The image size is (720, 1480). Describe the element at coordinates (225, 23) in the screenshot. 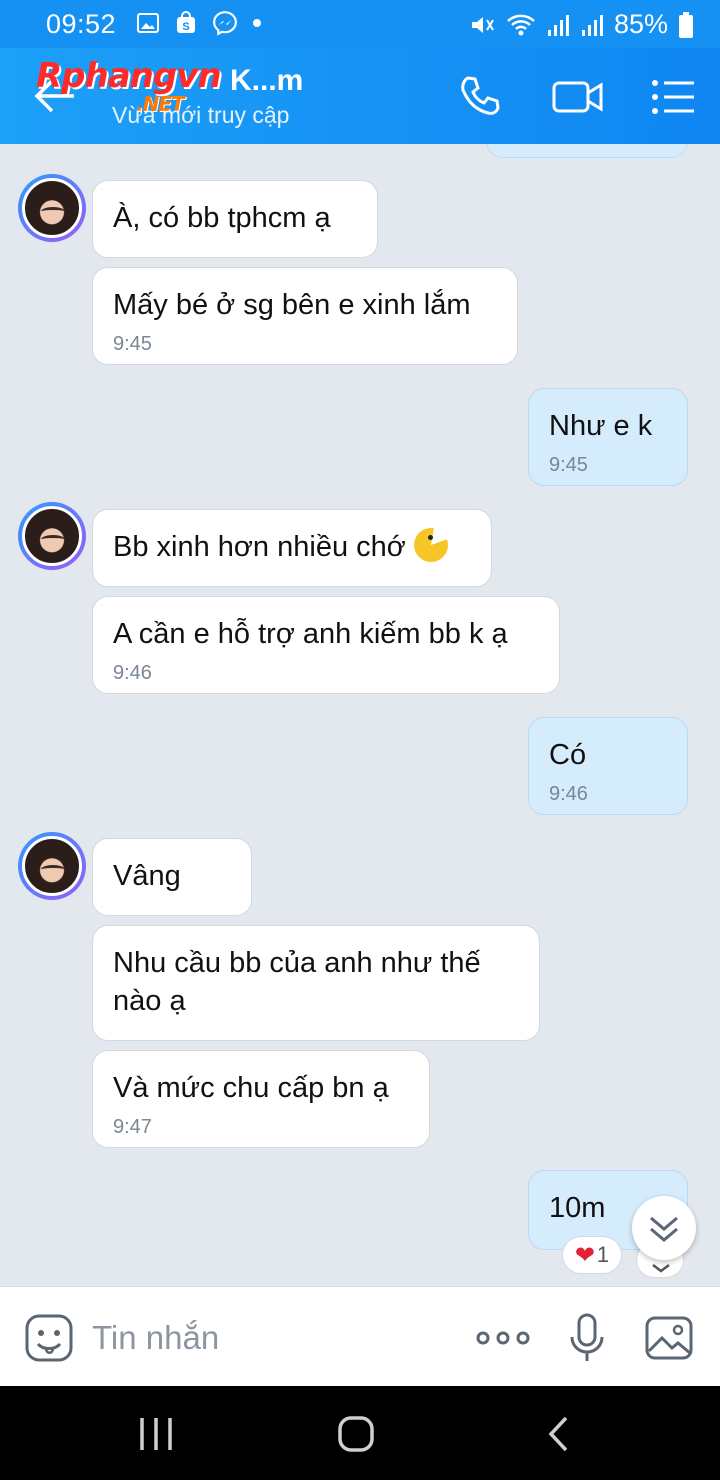

I see `messenger-icon` at that location.